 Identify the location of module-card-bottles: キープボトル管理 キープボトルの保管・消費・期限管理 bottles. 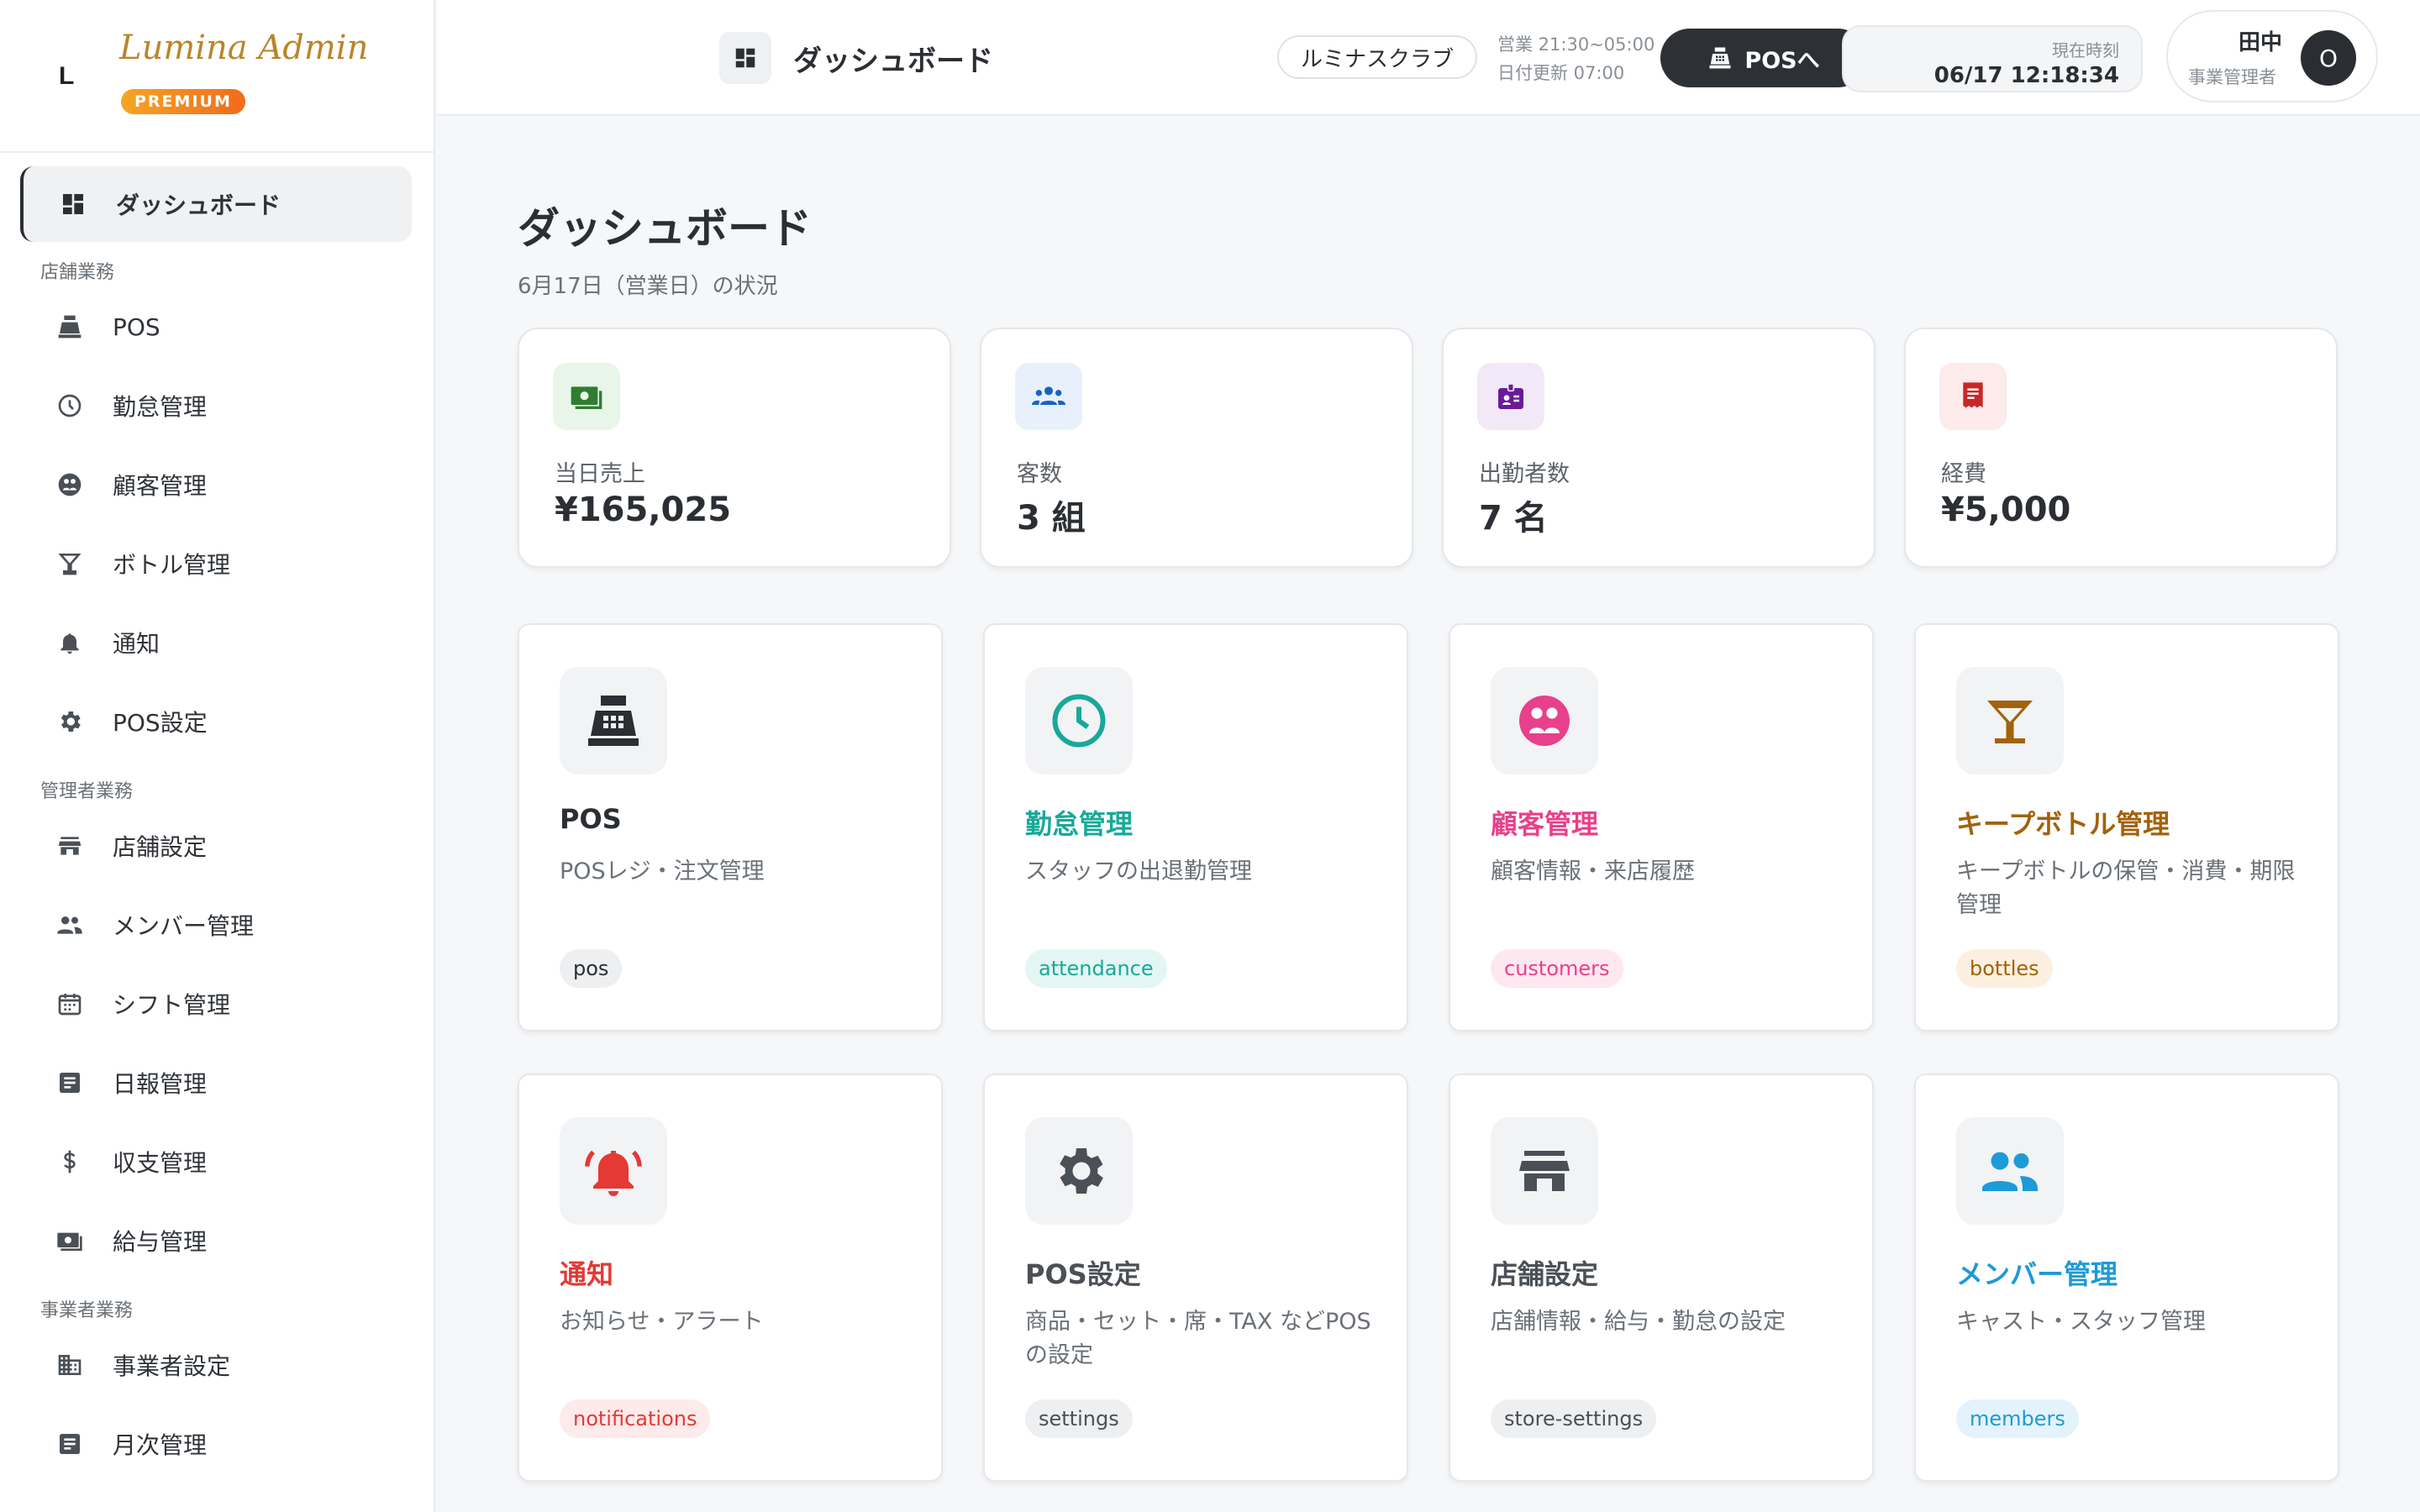
(2126, 827).